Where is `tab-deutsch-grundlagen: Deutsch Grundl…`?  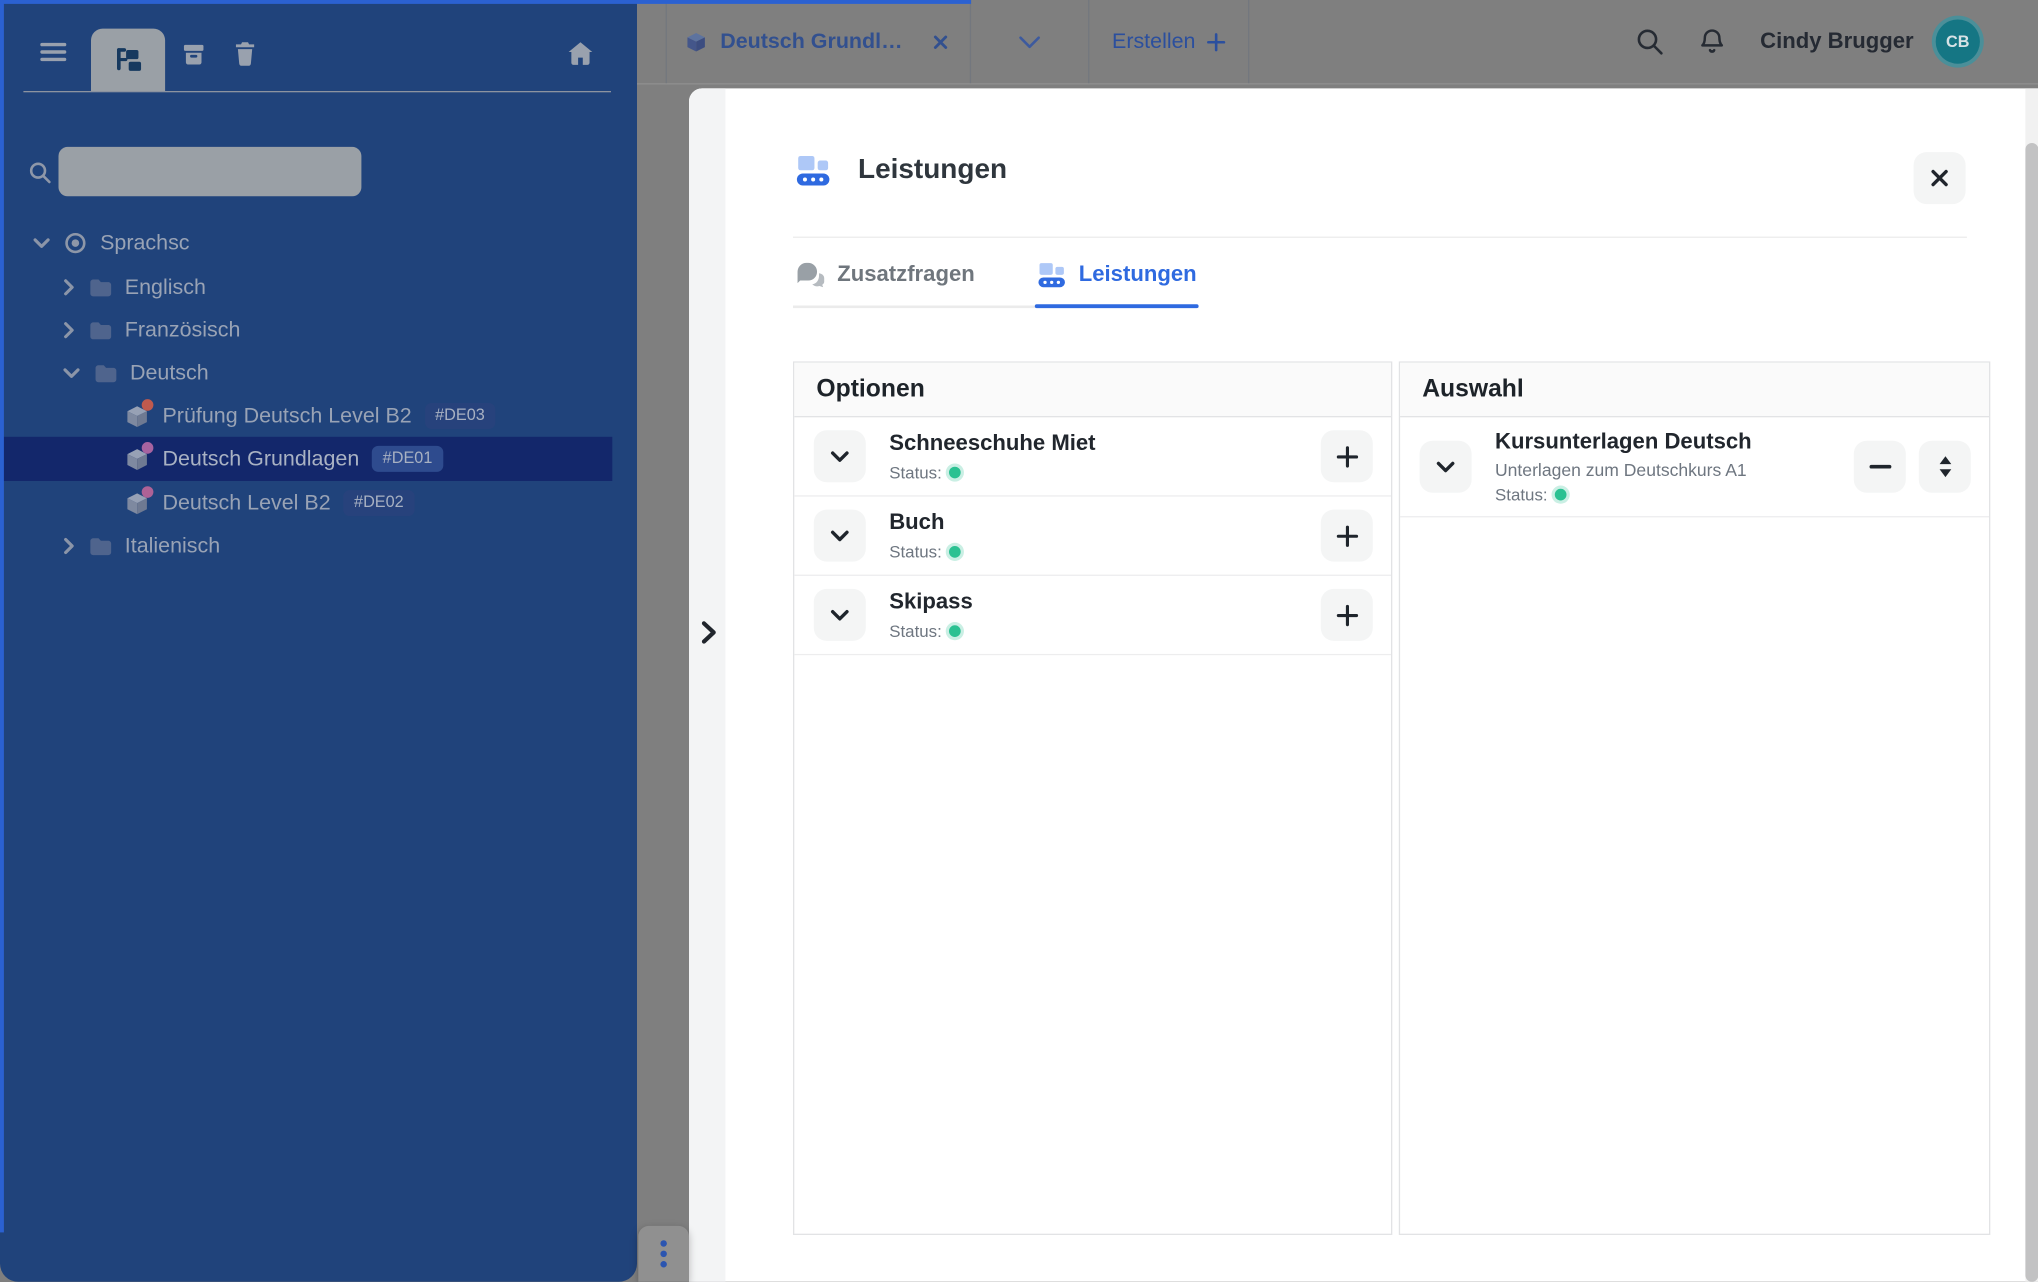 tab-deutsch-grundlagen: Deutsch Grundl… is located at coordinates (818, 42).